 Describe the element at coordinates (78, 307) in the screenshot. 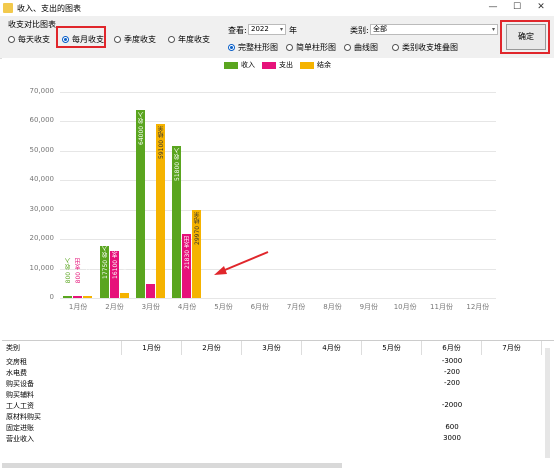

I see `x-tick-label: 1月份` at that location.